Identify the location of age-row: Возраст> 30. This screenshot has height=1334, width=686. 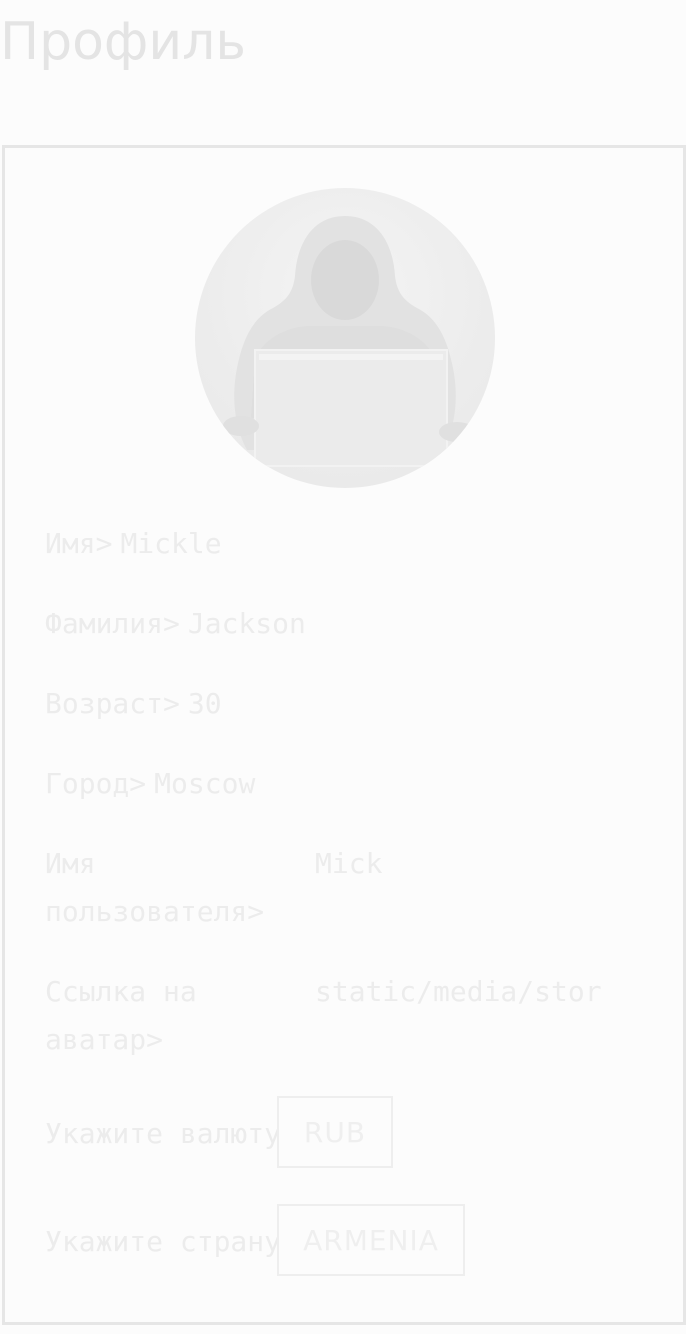
(133, 704).